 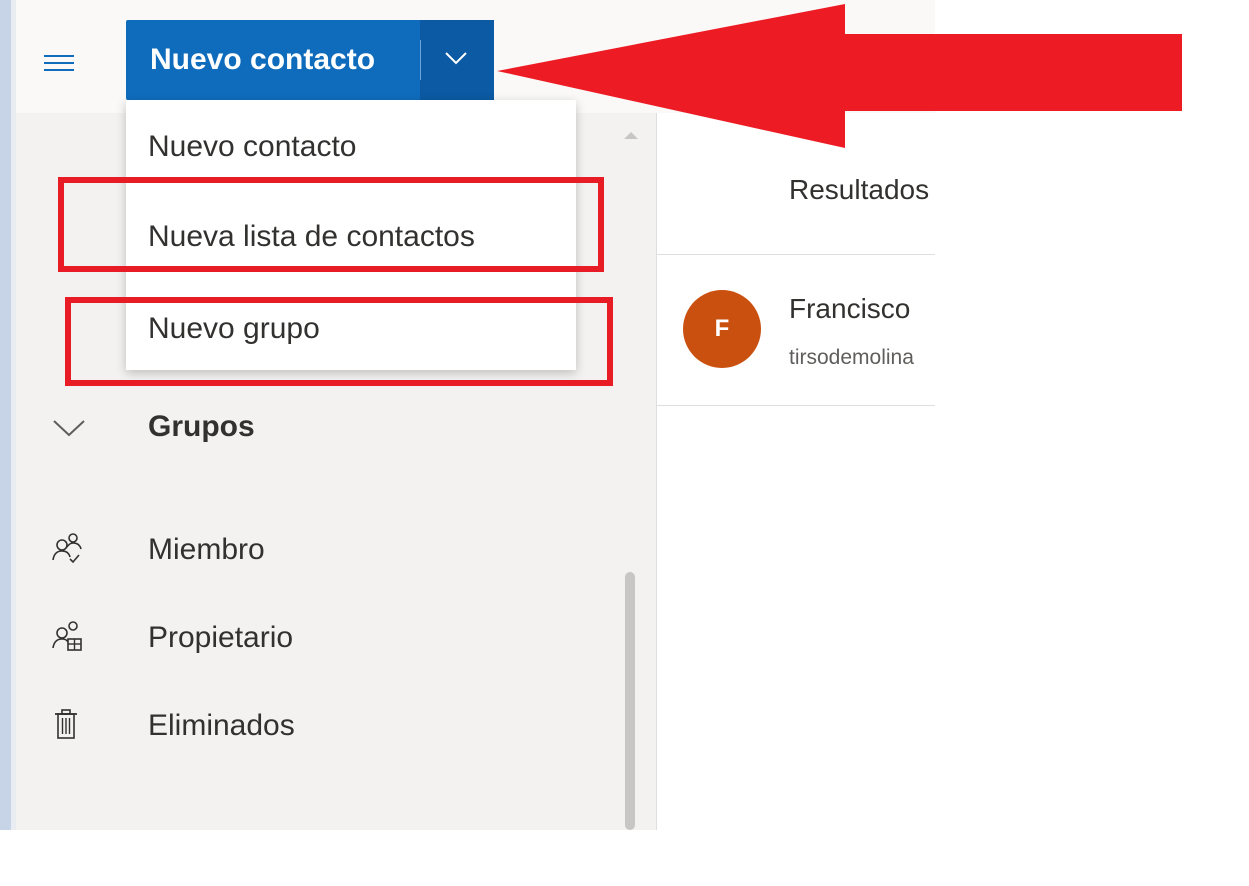 What do you see at coordinates (839, 76) in the screenshot?
I see `annotation-arrow` at bounding box center [839, 76].